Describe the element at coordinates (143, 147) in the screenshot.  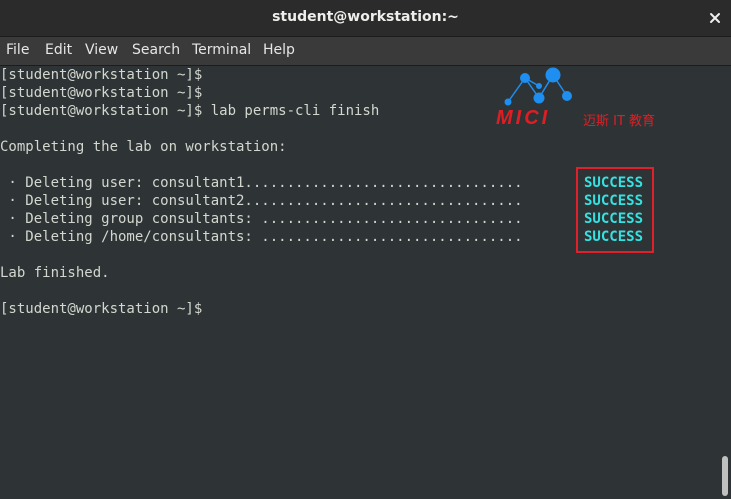
I see `terminal-line: Completing the lab on workstation:` at that location.